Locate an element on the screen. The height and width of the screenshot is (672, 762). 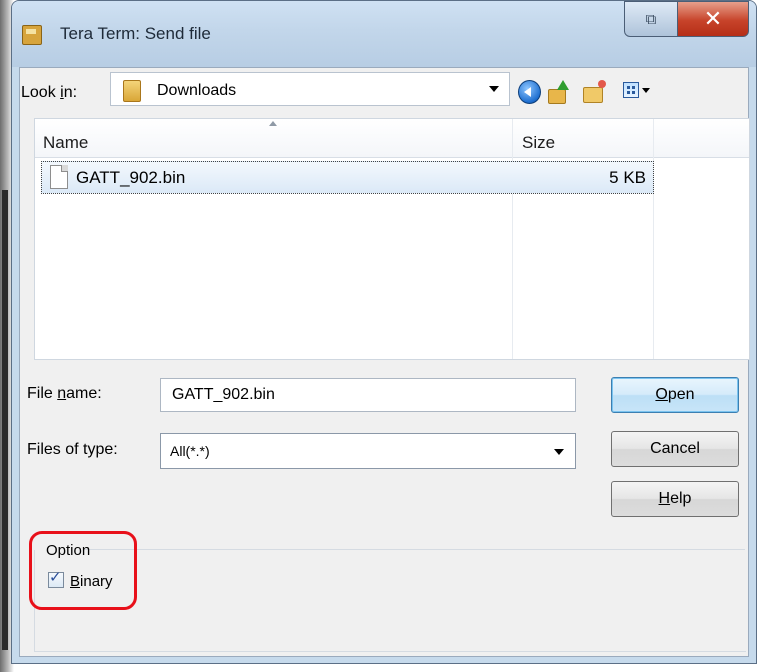
up-folder-icon is located at coordinates (560, 92).